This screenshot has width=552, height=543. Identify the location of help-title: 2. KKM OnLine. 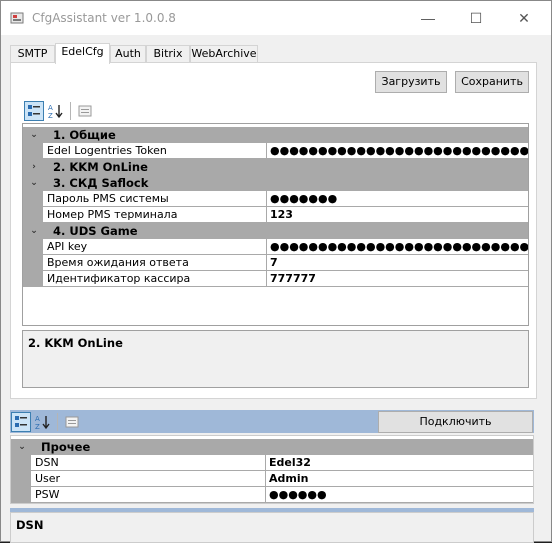
(75, 343).